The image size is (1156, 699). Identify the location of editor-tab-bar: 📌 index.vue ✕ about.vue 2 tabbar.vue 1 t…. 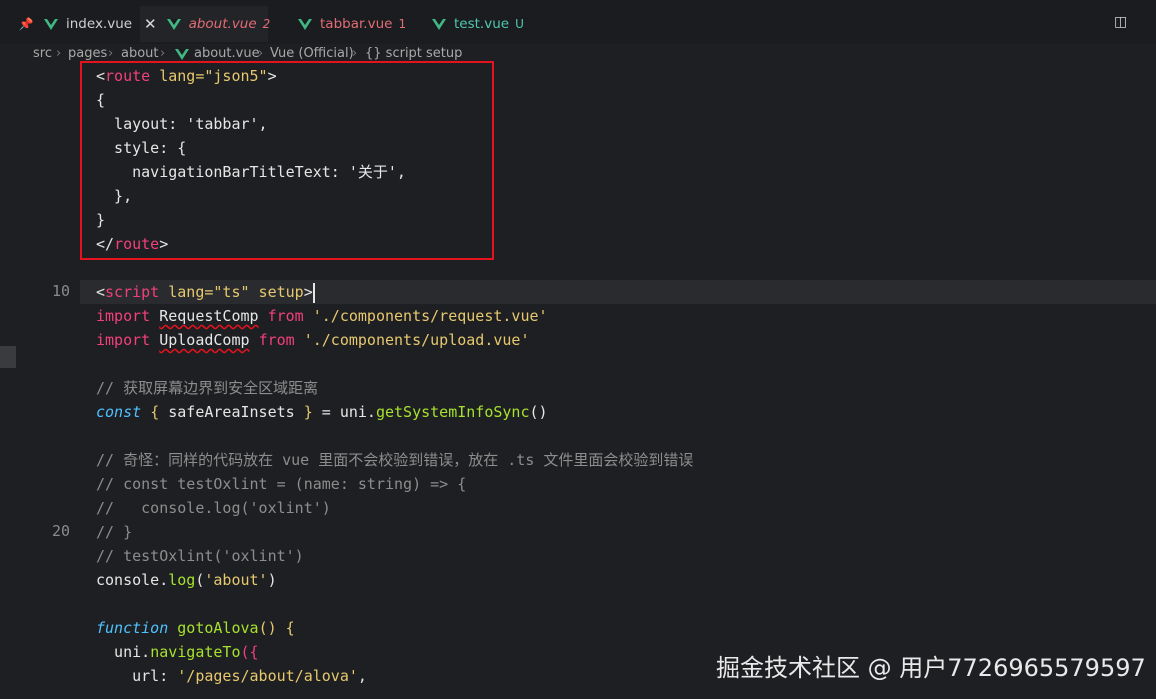
(578, 22).